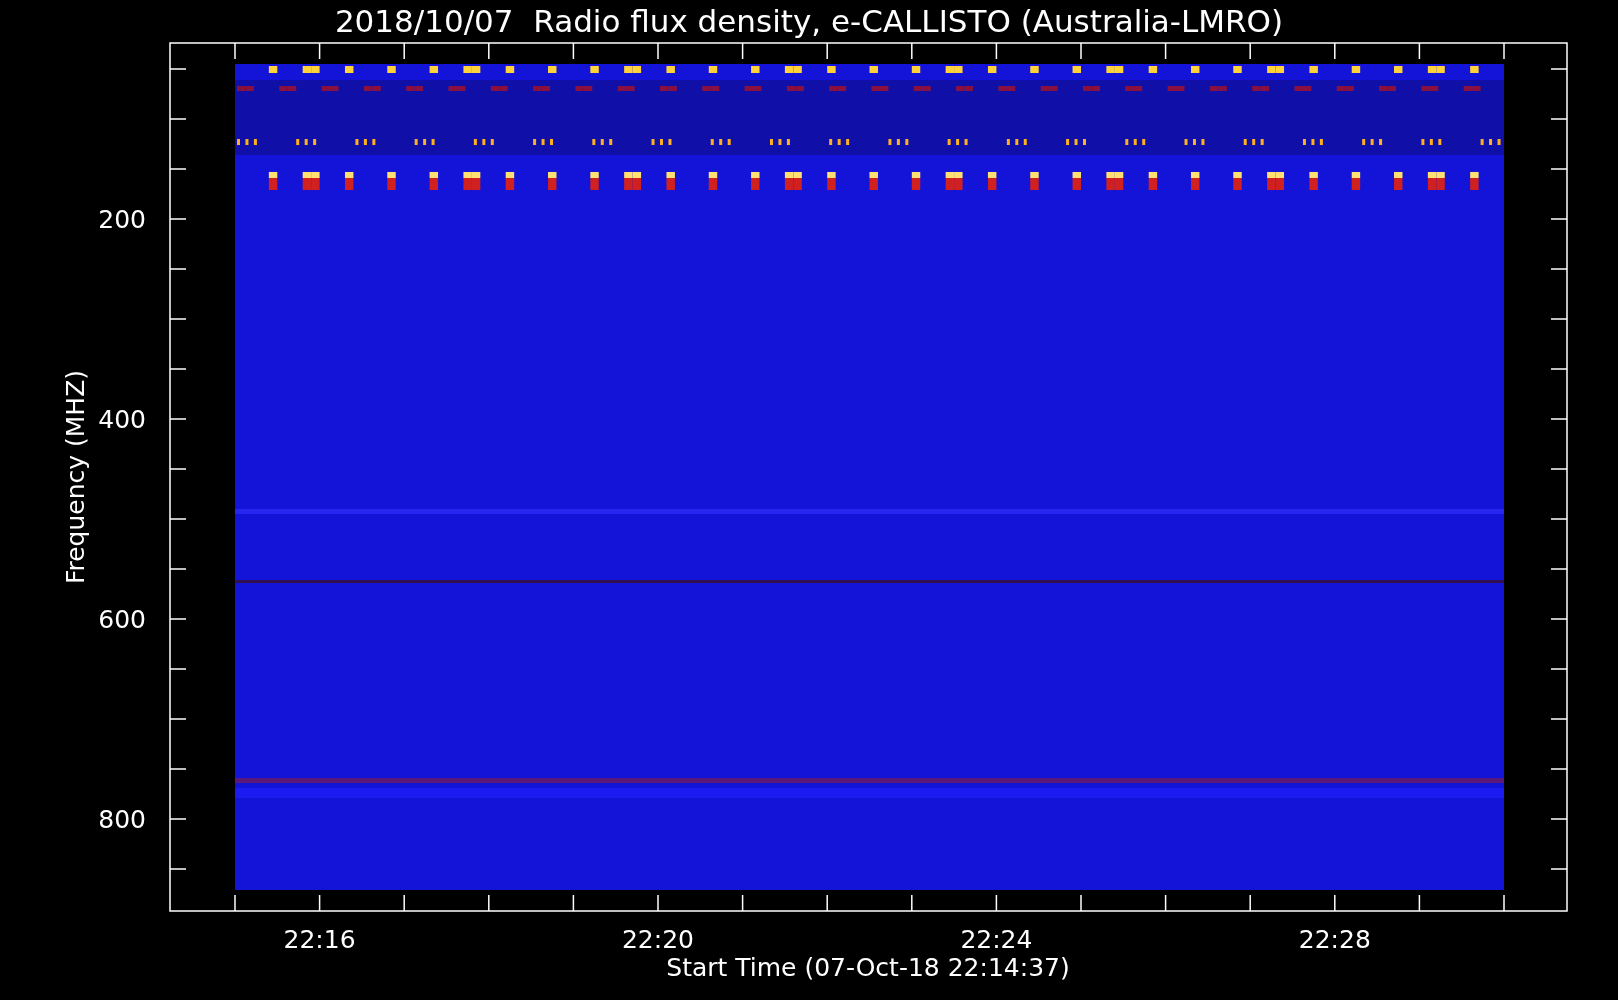 The image size is (1618, 1000). Describe the element at coordinates (996, 939) in the screenshot. I see `x-tick-label: 22:24` at that location.